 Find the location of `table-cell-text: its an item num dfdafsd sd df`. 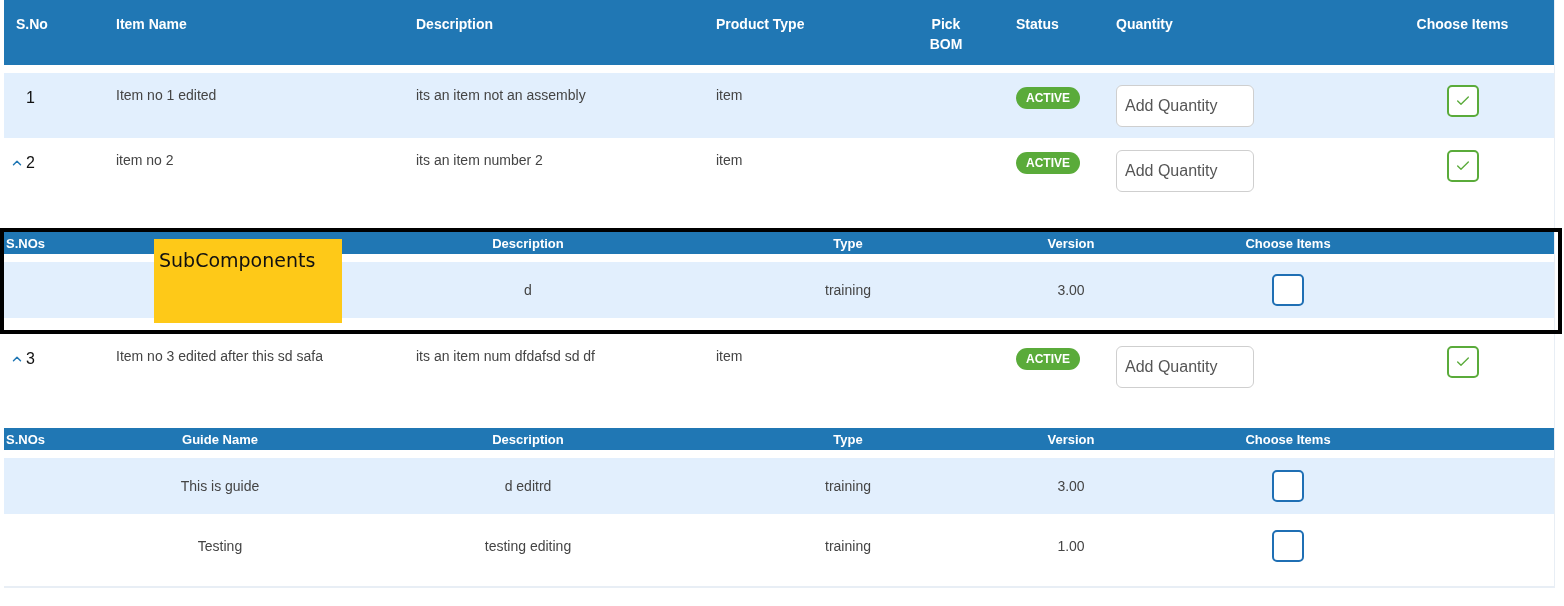

table-cell-text: its an item num dfdafsd sd df is located at coordinates (506, 355).